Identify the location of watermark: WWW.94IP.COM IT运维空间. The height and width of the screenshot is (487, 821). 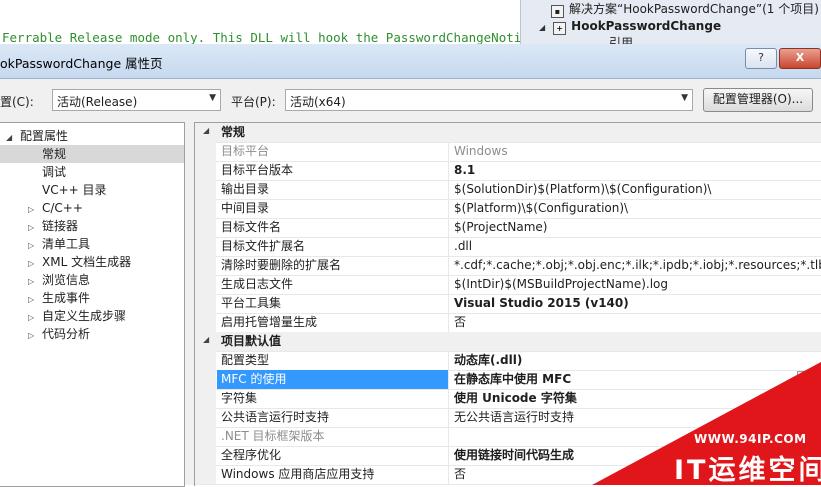
(706, 424).